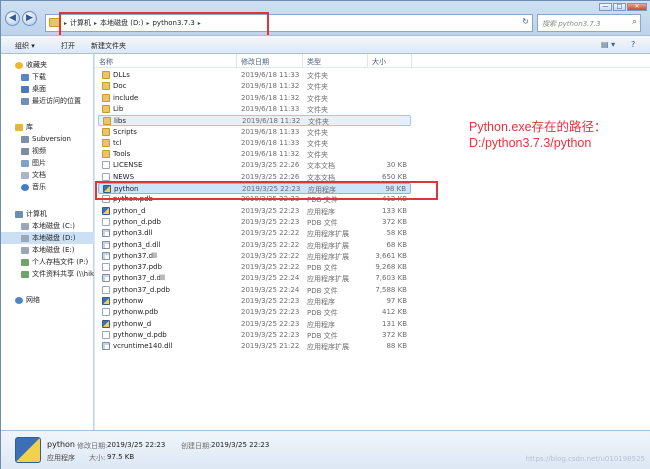 The width and height of the screenshot is (650, 469). I want to click on file-row: python_d.pdb 2019/3/25 22:23 PDB 文件 372 KB, so click(254, 222).